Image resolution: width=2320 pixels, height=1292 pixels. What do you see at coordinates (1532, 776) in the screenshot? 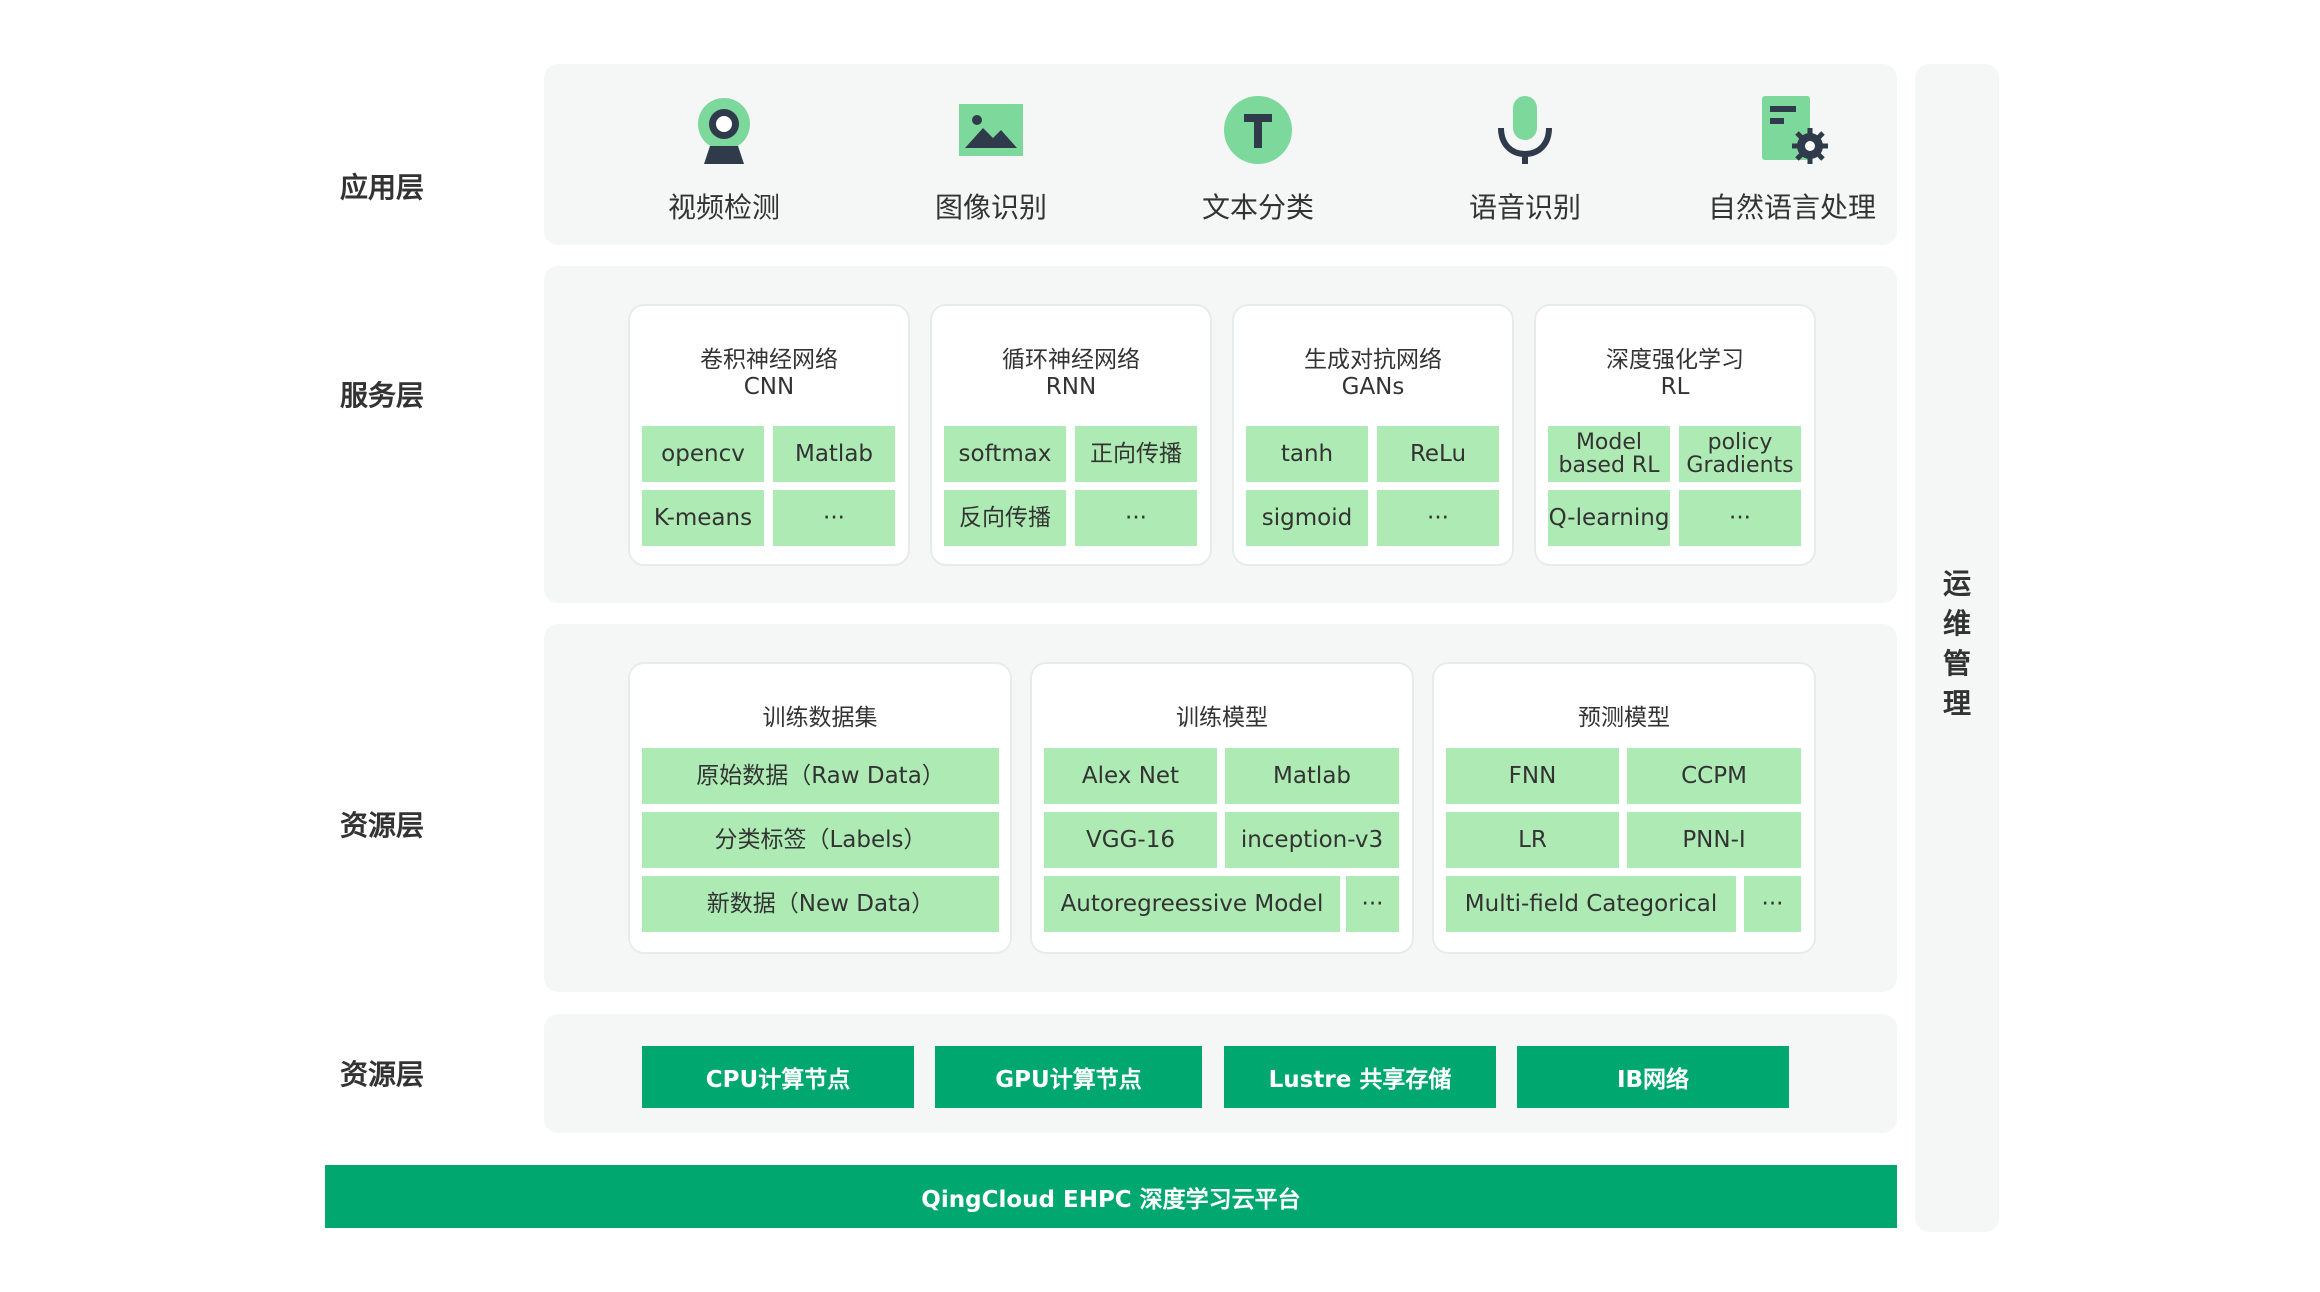
I see `model-cell: FNN` at bounding box center [1532, 776].